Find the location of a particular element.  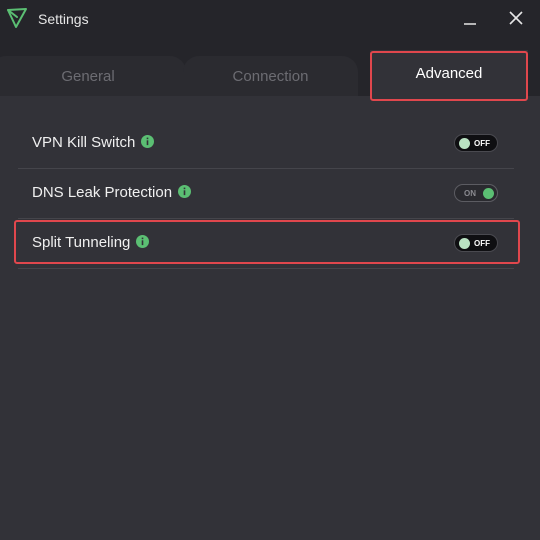

minimize-icon is located at coordinates (470, 24).